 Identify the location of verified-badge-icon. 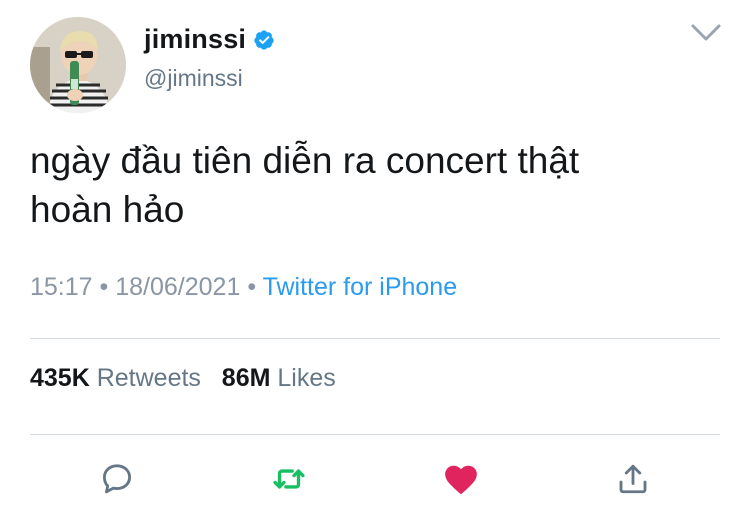
(264, 39).